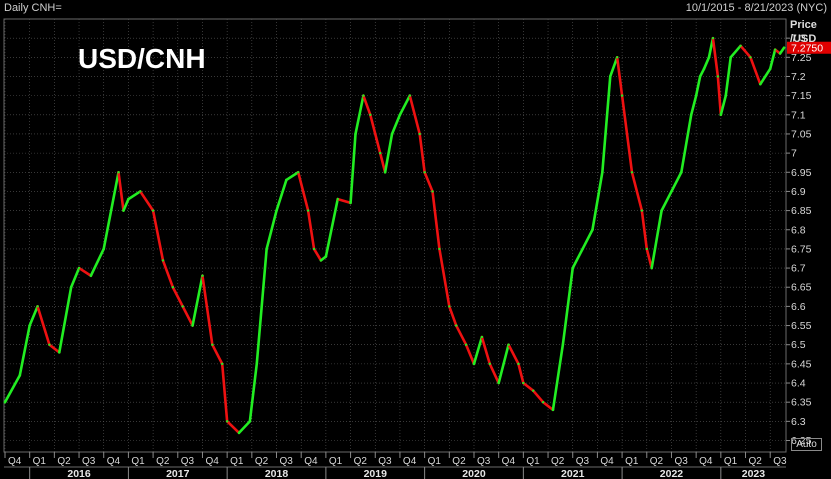 The width and height of the screenshot is (831, 479). Describe the element at coordinates (142, 58) in the screenshot. I see `chart-title: USD/CNH` at that location.